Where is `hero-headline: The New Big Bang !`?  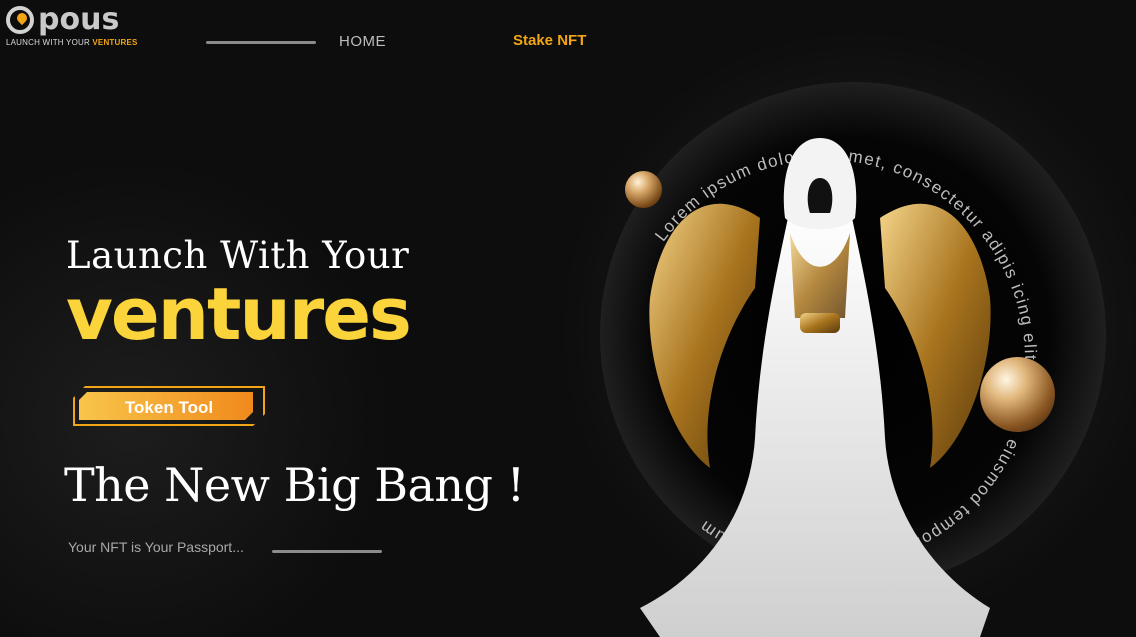 hero-headline: The New Big Bang ! is located at coordinates (294, 485).